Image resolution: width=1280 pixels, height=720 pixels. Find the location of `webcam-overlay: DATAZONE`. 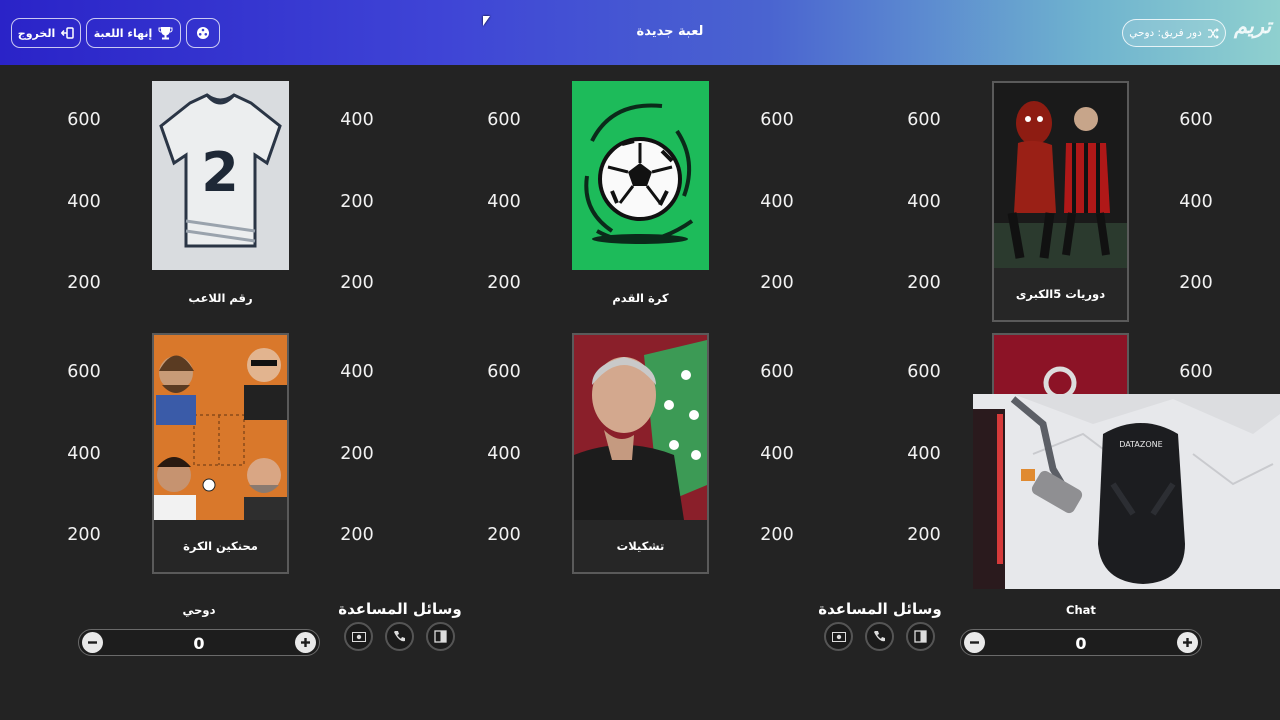

webcam-overlay: DATAZONE is located at coordinates (1126, 491).